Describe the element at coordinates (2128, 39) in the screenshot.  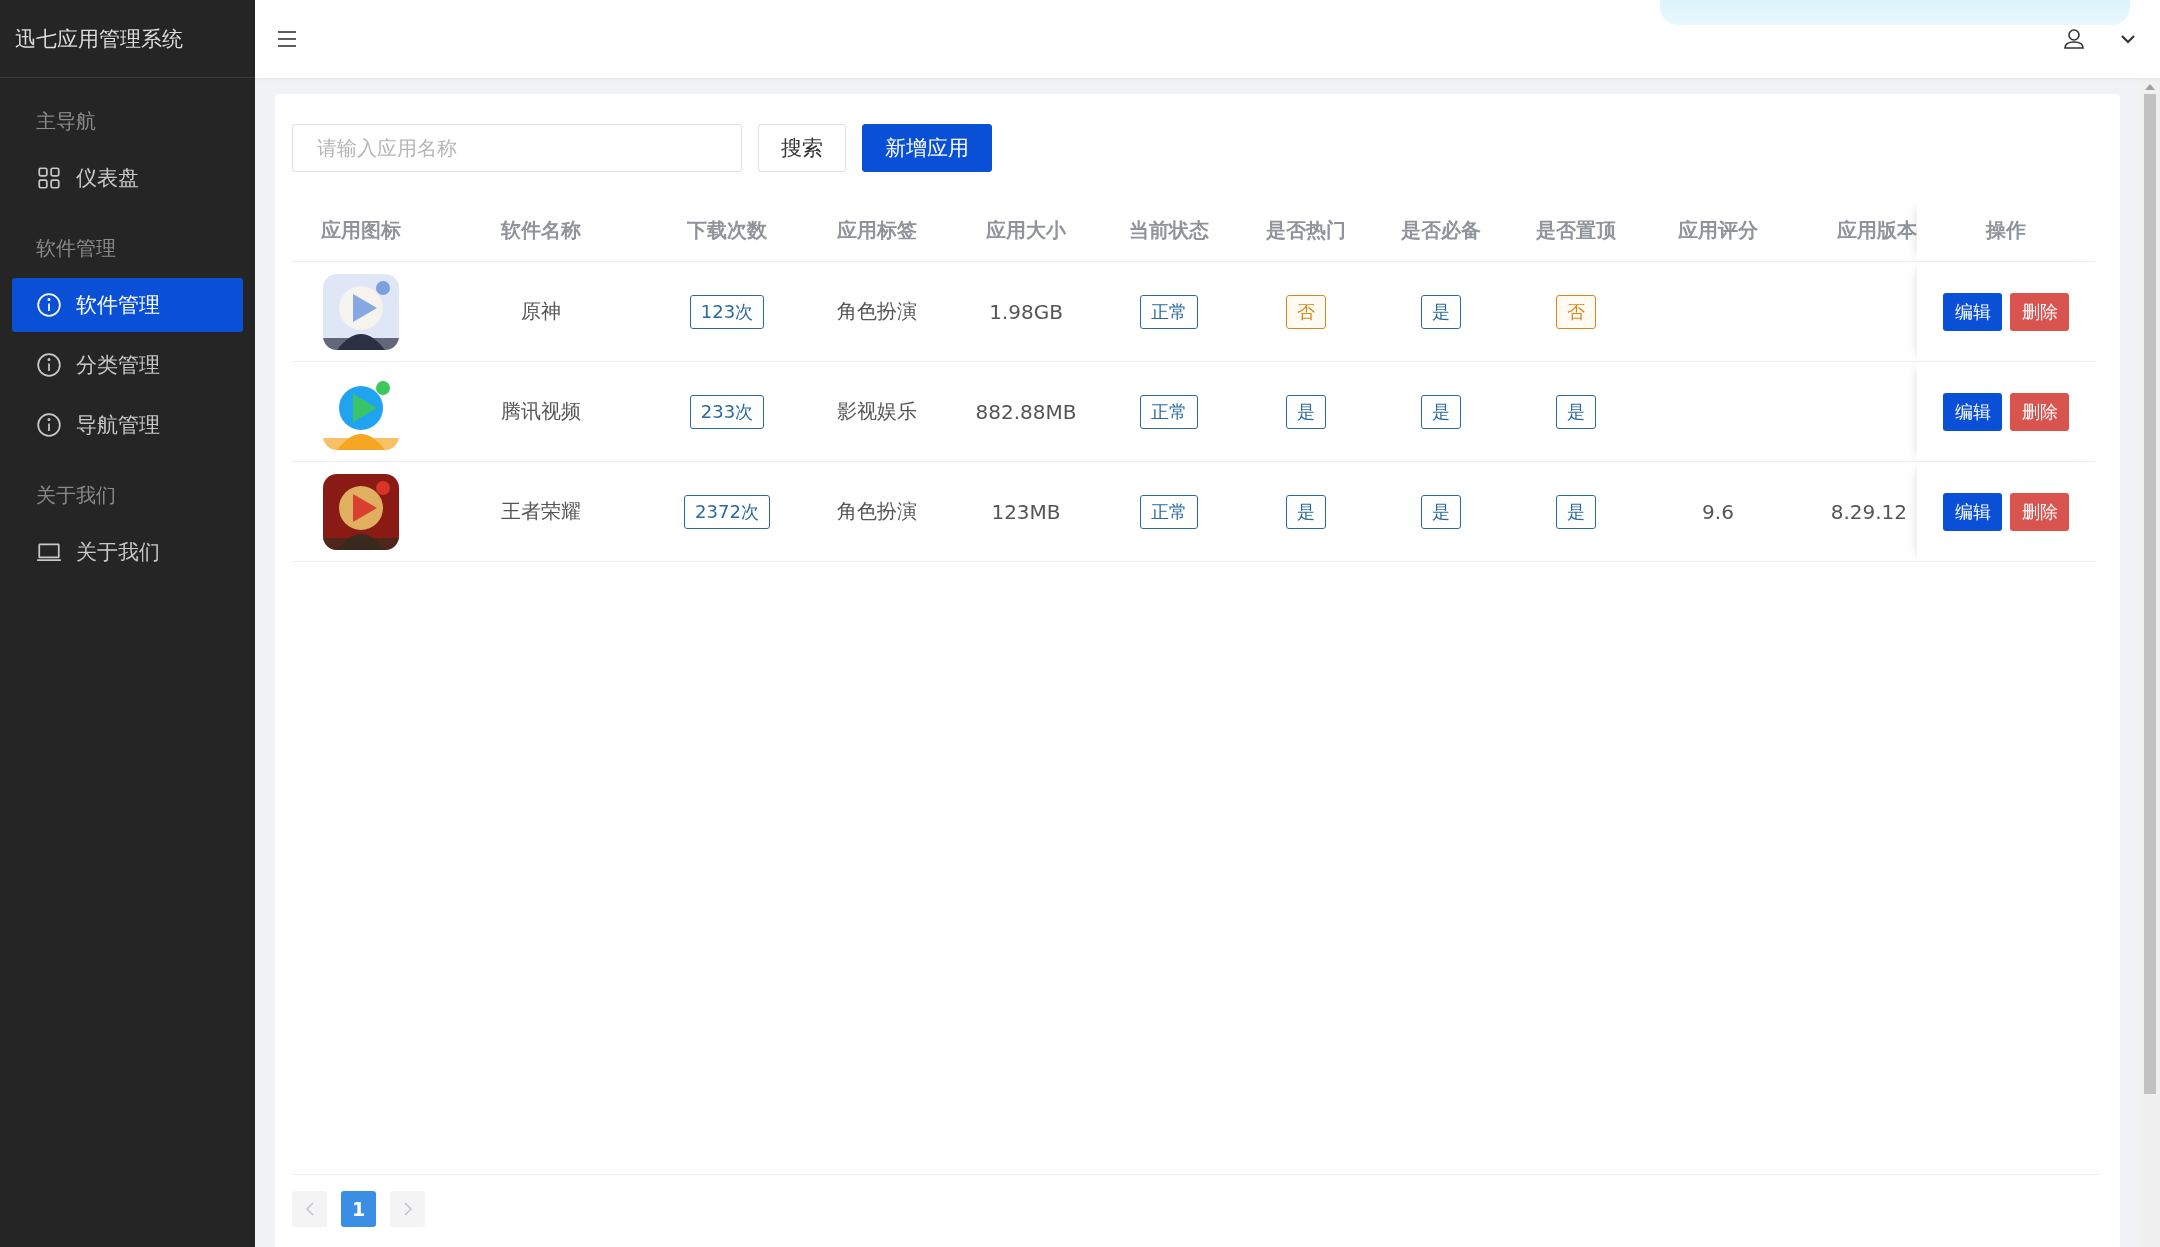
I see `chevron-down-icon` at that location.